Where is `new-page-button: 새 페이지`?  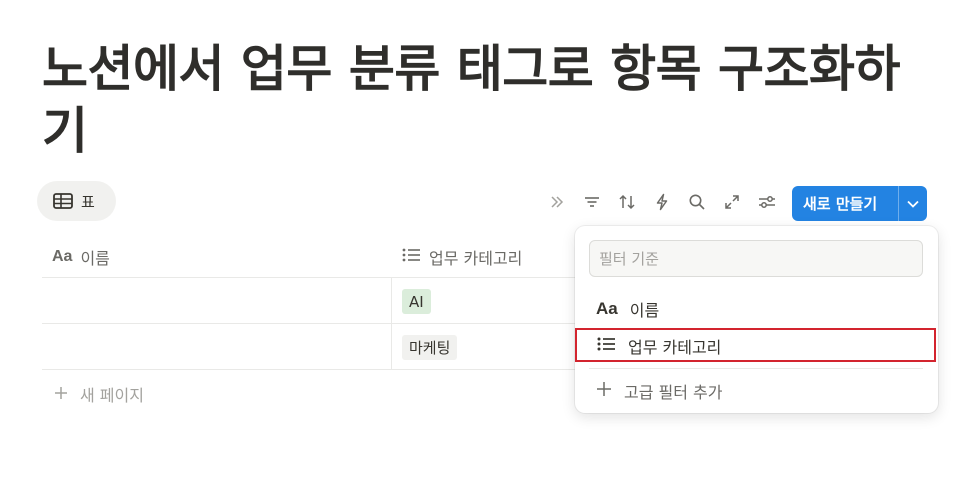 new-page-button: 새 페이지 is located at coordinates (99, 394).